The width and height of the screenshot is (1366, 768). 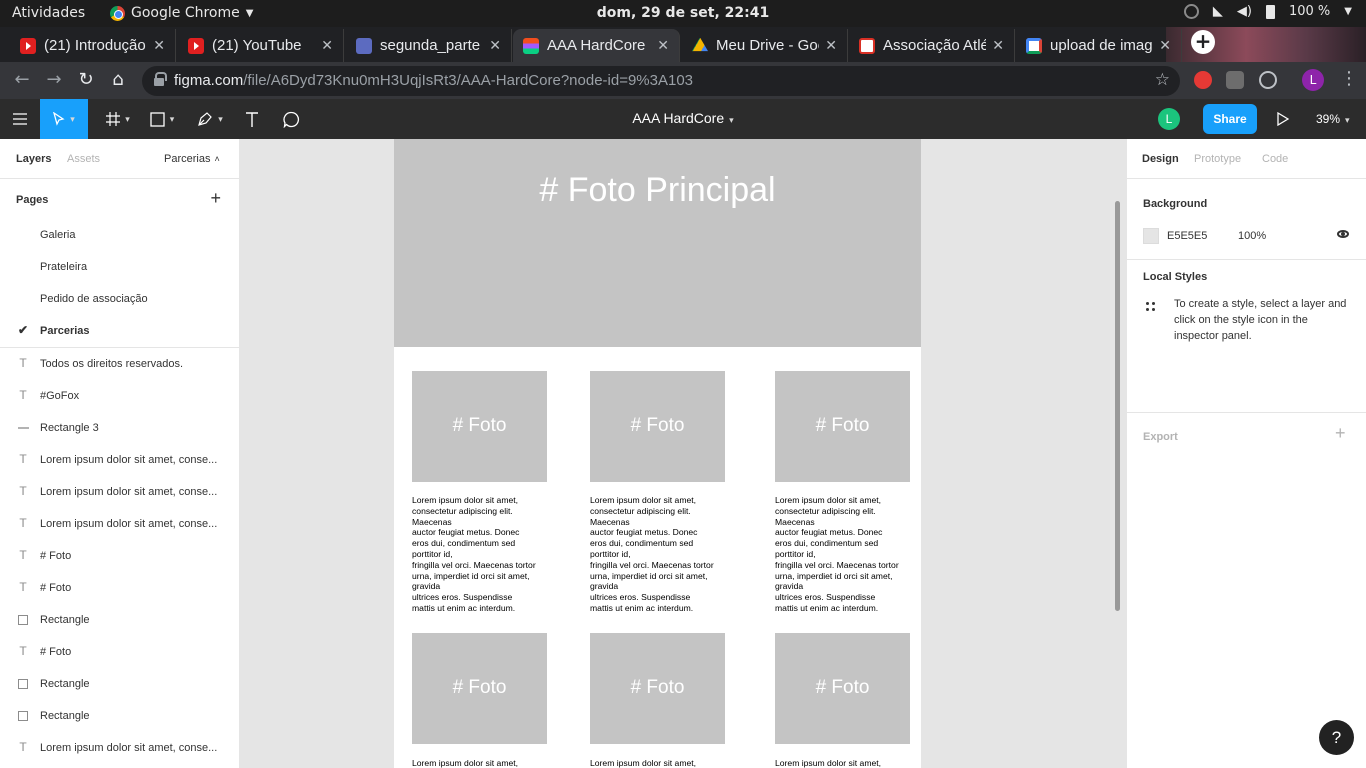 I want to click on system-tray: ◣ ◀) 100 % ▼, so click(x=1267, y=11).